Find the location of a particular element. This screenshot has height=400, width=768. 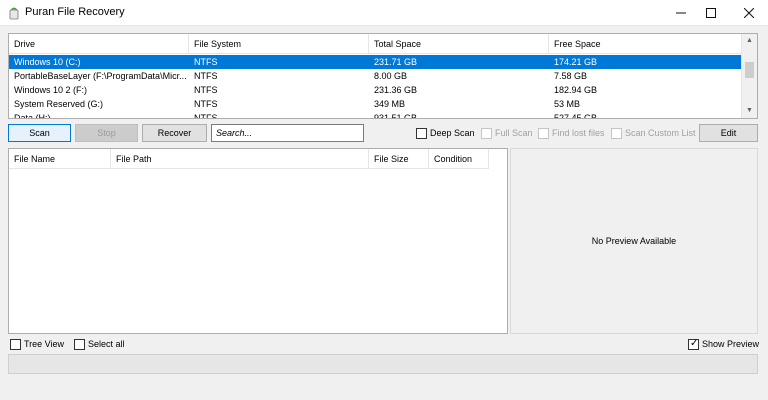

edit-button: Edit is located at coordinates (728, 133).